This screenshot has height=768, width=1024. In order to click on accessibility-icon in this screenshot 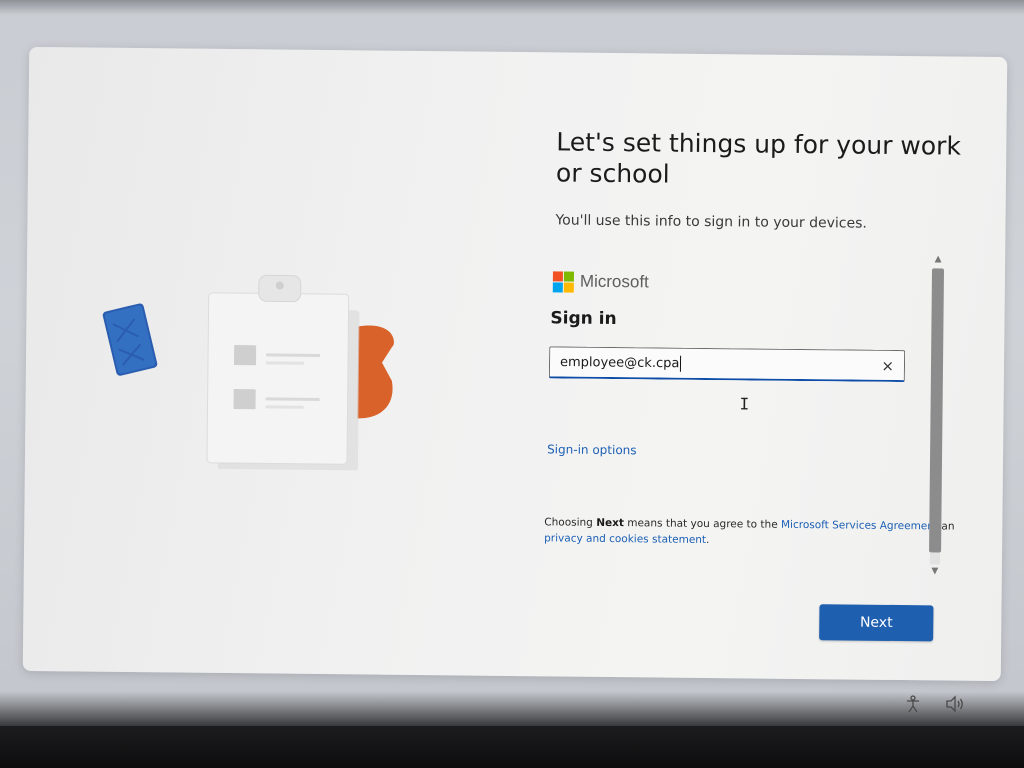, I will do `click(913, 704)`.